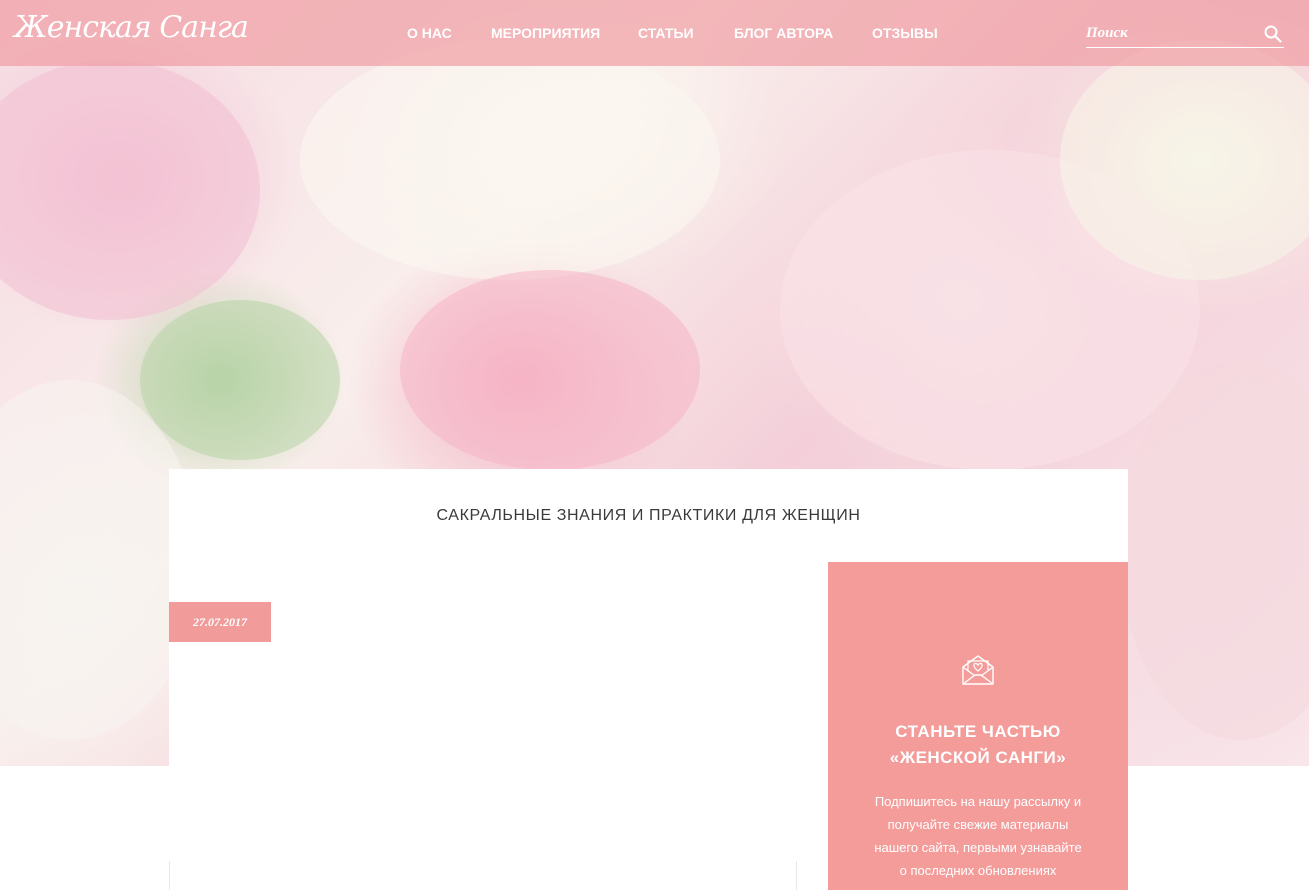 The width and height of the screenshot is (1309, 890). What do you see at coordinates (978, 757) in the screenshot?
I see `subscribe-title-line: «ЖЕНСКОЙ САНГИ»` at bounding box center [978, 757].